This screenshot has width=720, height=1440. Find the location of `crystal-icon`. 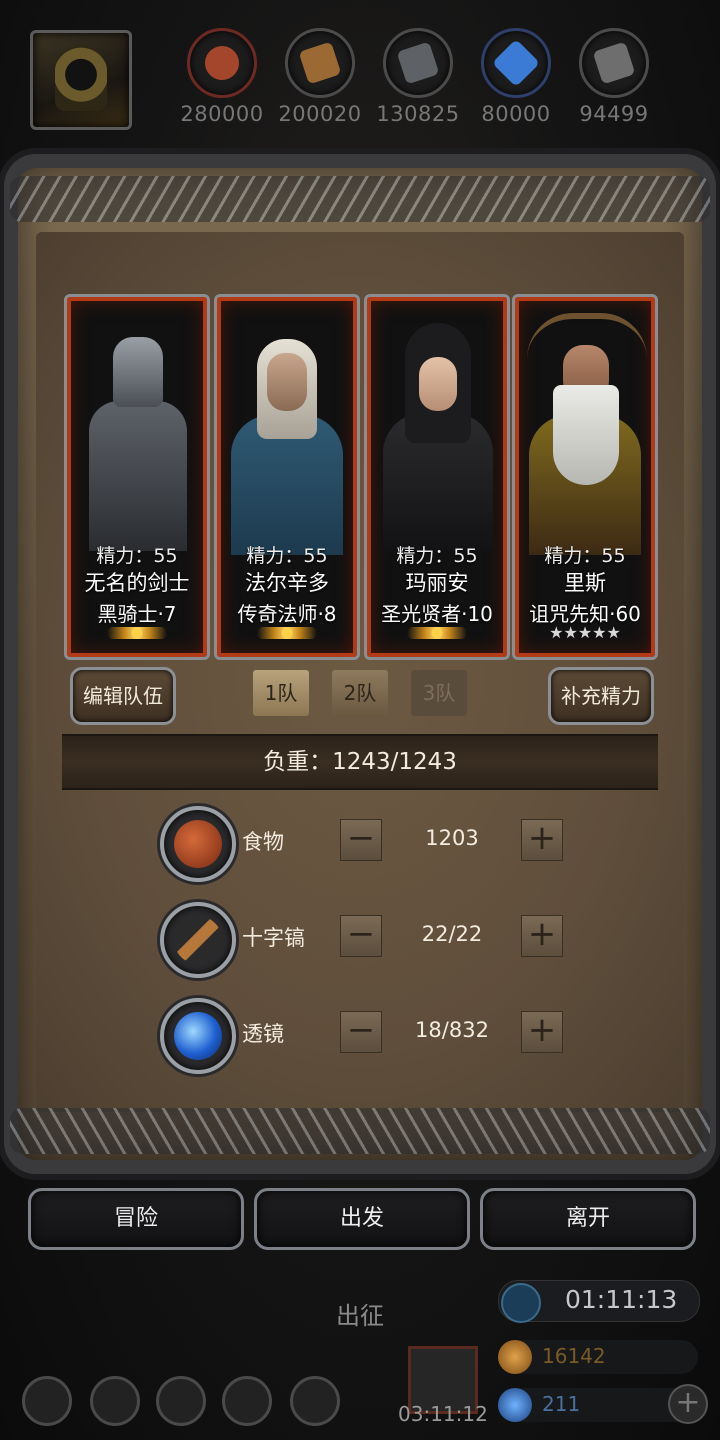

crystal-icon is located at coordinates (516, 63).